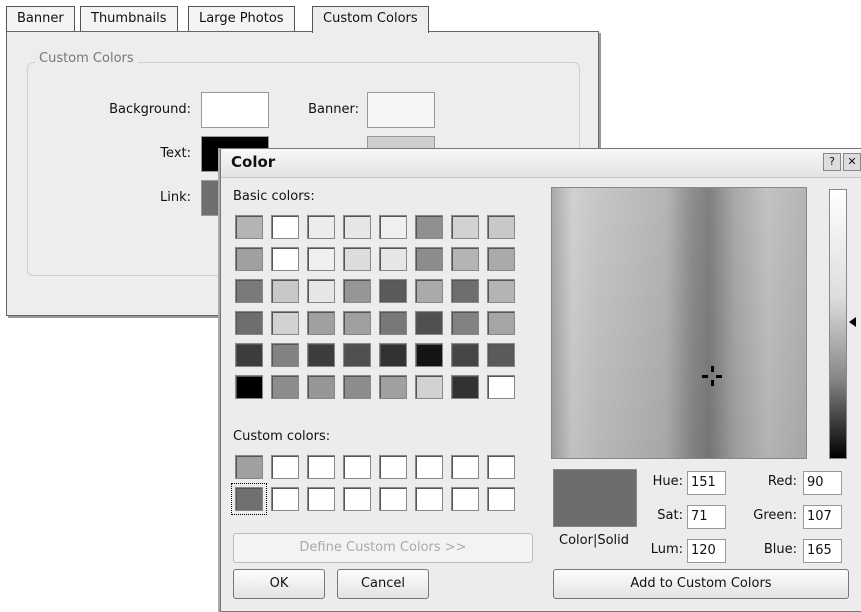 The width and height of the screenshot is (861, 612). Describe the element at coordinates (822, 551) in the screenshot. I see `blue-input: 165` at that location.